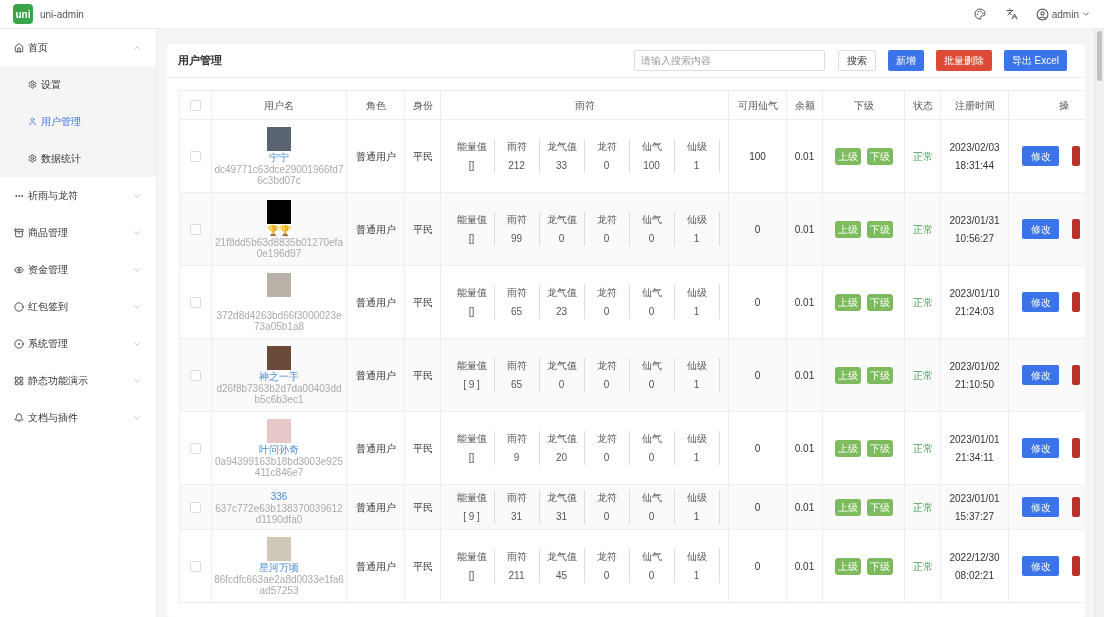 Image resolution: width=1104 pixels, height=617 pixels. What do you see at coordinates (1099, 323) in the screenshot?
I see `scrollbar` at bounding box center [1099, 323].